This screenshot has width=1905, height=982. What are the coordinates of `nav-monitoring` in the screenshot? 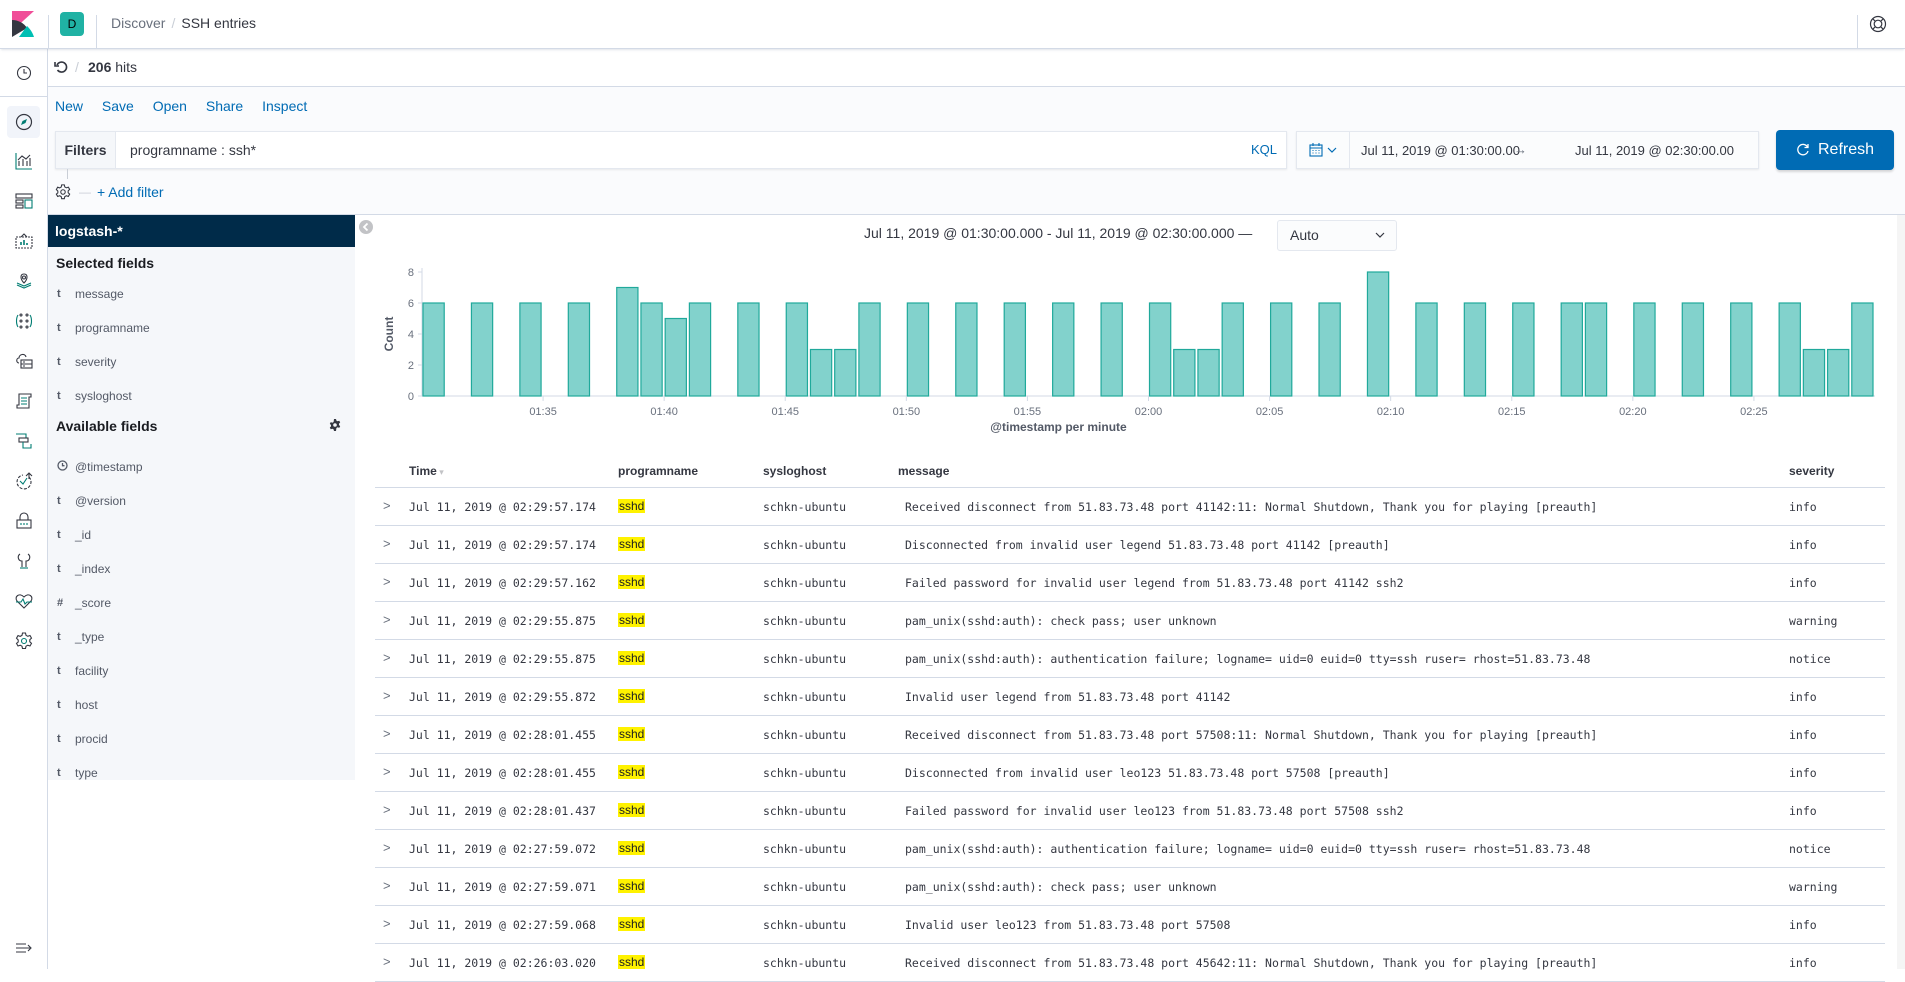 It's located at (24, 601).